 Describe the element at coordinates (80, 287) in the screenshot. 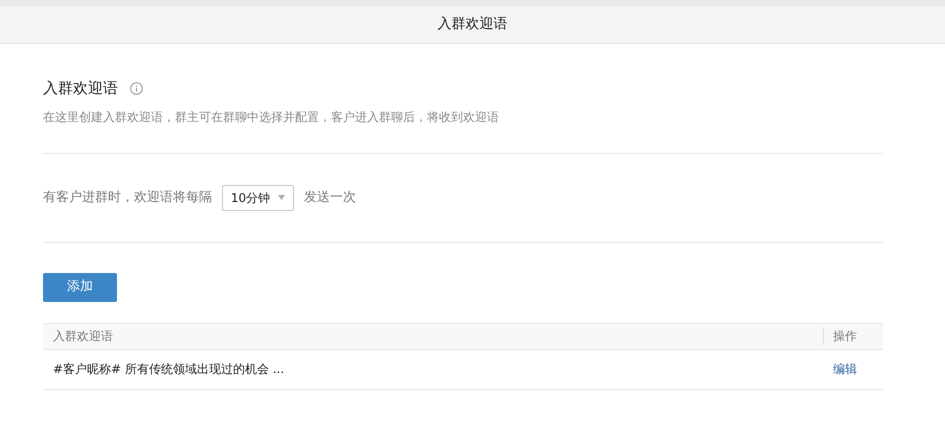

I see `add-button: 添加` at that location.